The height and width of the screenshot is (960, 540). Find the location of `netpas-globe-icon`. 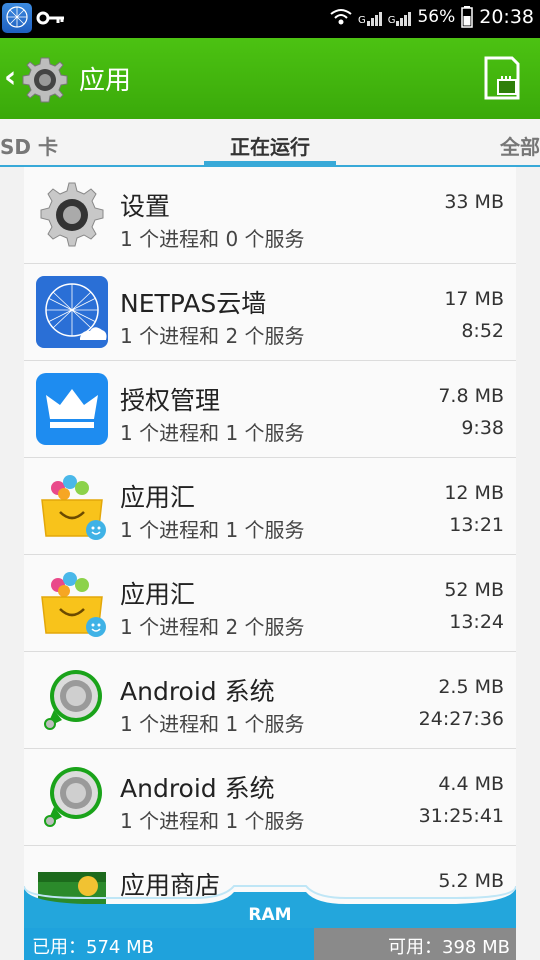

netpas-globe-icon is located at coordinates (72, 312).